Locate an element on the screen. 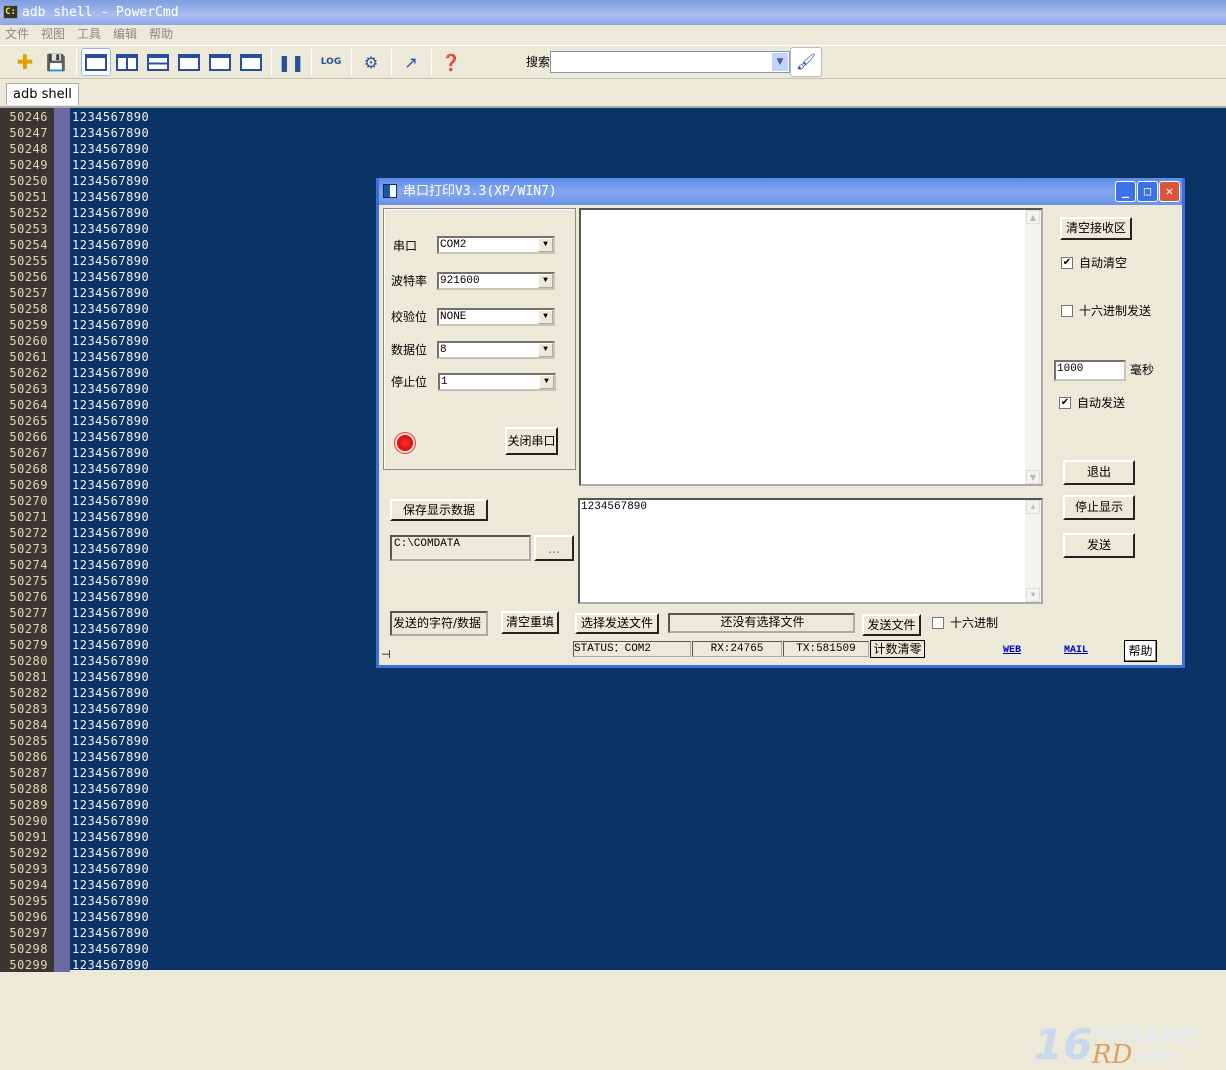 This screenshot has height=1070, width=1226. close-port-button: 关闭串口 is located at coordinates (531, 441).